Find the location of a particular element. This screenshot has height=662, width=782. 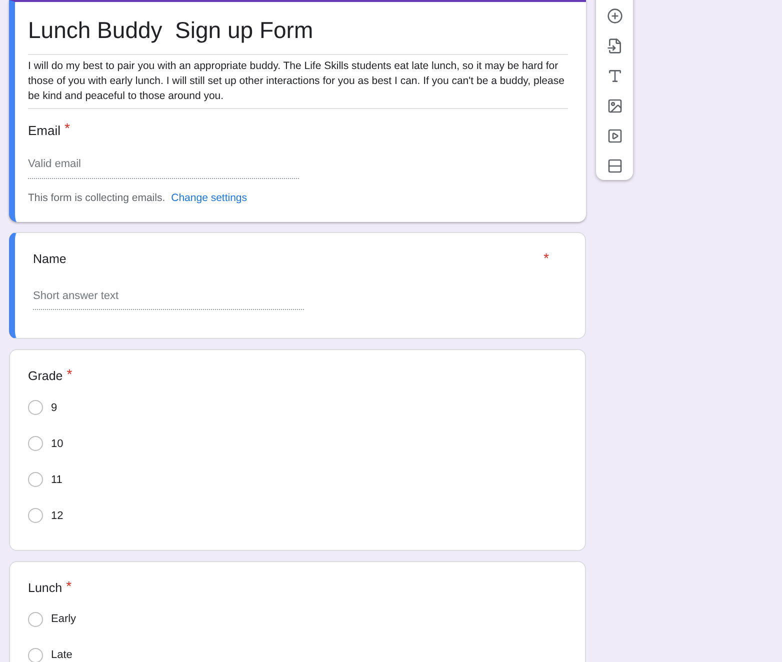

form-description: I will do my best to pair you with an appropriate buddy. The Life Skills students eat late lunch, so it may be hard for those of you with early lunch. I will still set up other interactions for you as best I can. If you can't be a buddy, please be kind and peaceful to those around you. is located at coordinates (298, 81).